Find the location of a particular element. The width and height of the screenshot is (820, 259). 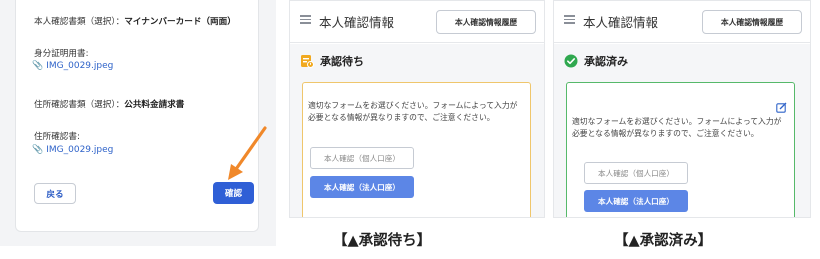

addr-doc-label: 住所確認書: is located at coordinates (57, 137).